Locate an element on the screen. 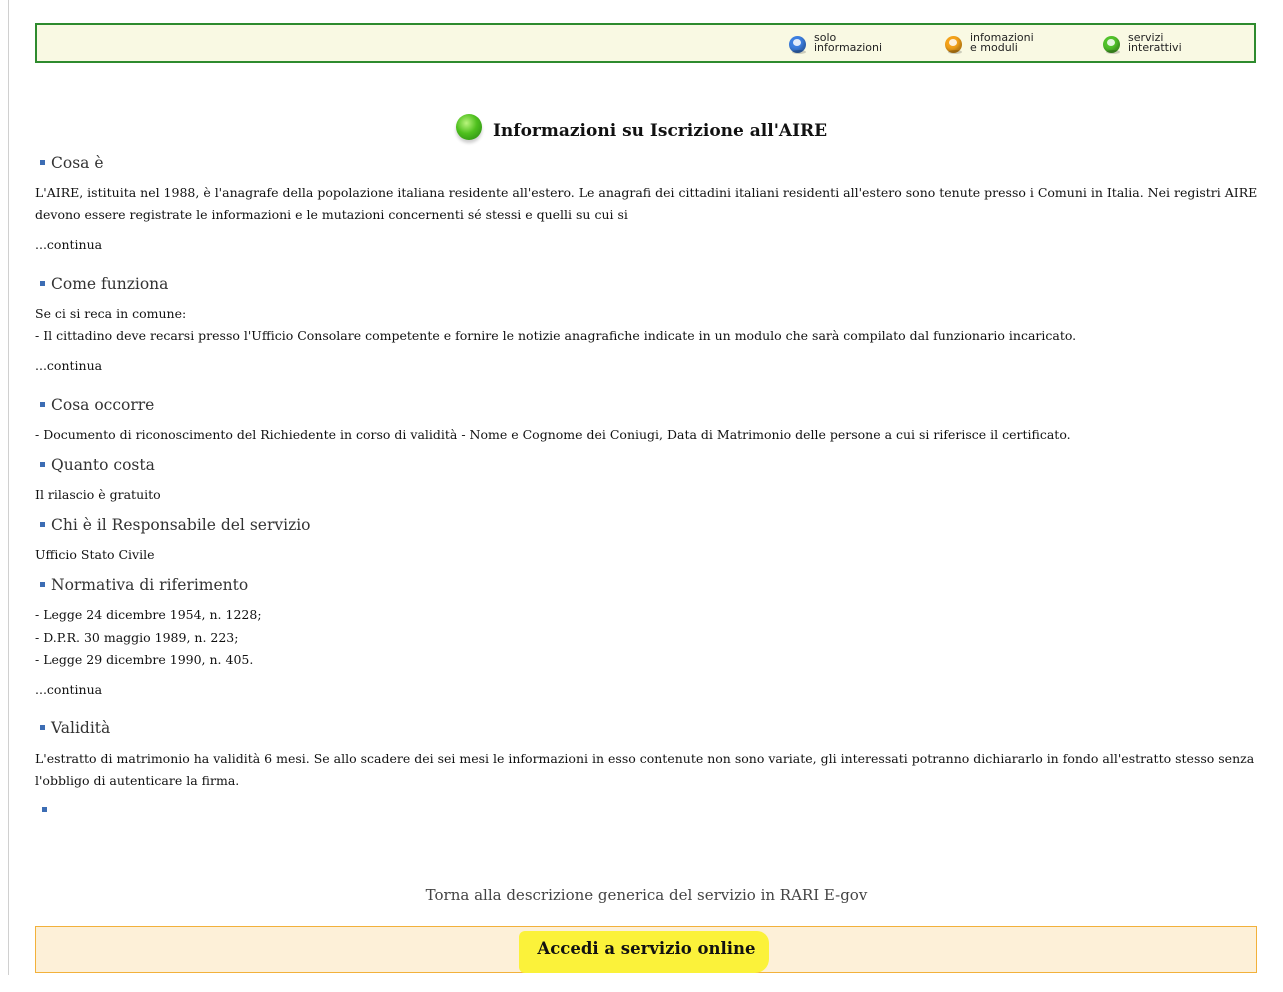 Image resolution: width=1283 pixels, height=992 pixels. section-heading-text: Cosa occorre is located at coordinates (103, 405).